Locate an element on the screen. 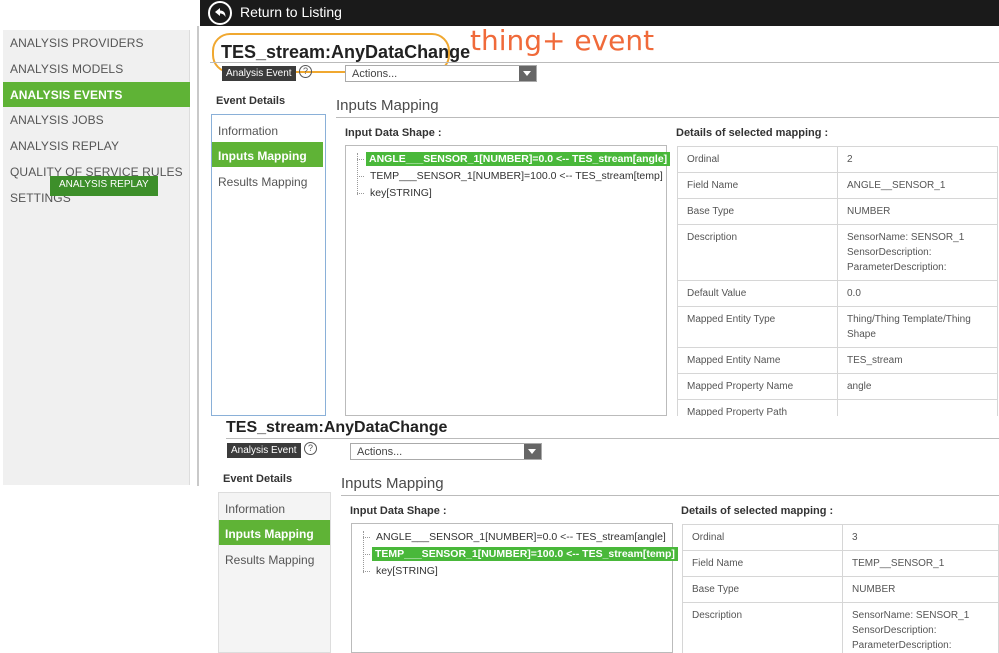 This screenshot has width=999, height=653. mapping-row: Mapped Entity Name TES_stream is located at coordinates (837, 360).